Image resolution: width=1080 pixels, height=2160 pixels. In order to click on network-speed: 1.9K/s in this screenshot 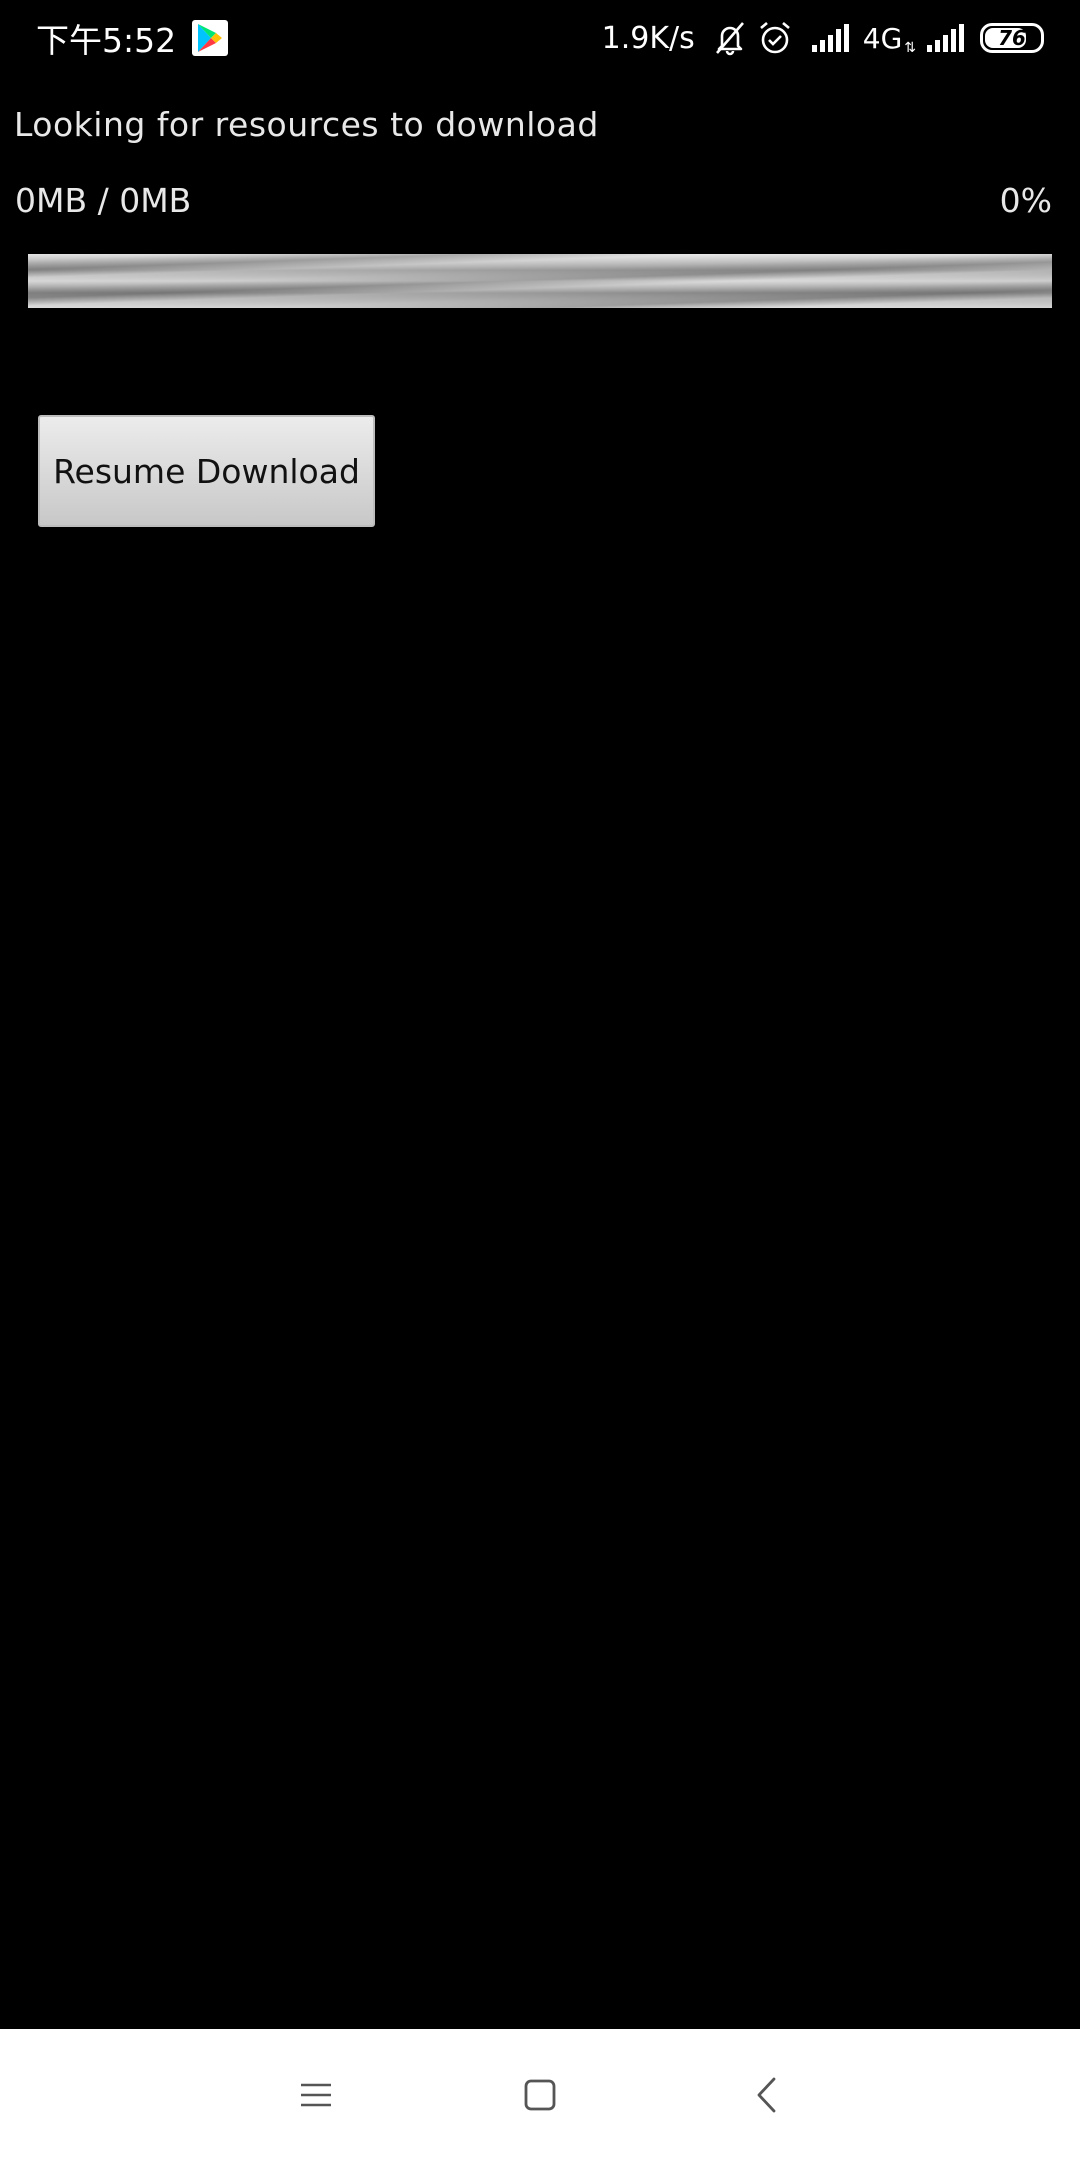, I will do `click(648, 38)`.